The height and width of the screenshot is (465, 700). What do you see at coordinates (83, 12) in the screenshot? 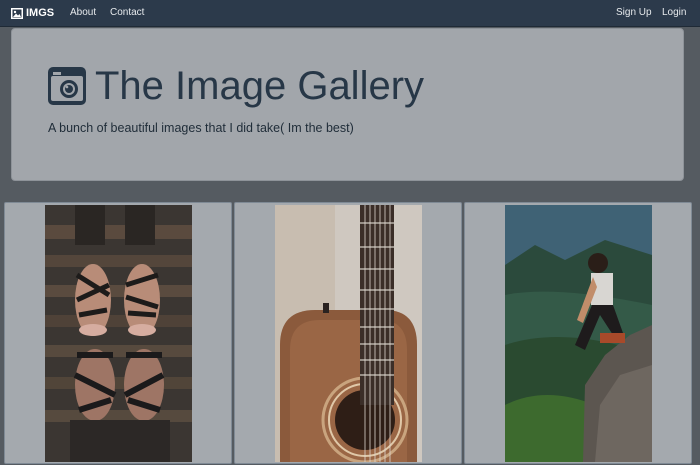
I see `nav-link-about: About` at bounding box center [83, 12].